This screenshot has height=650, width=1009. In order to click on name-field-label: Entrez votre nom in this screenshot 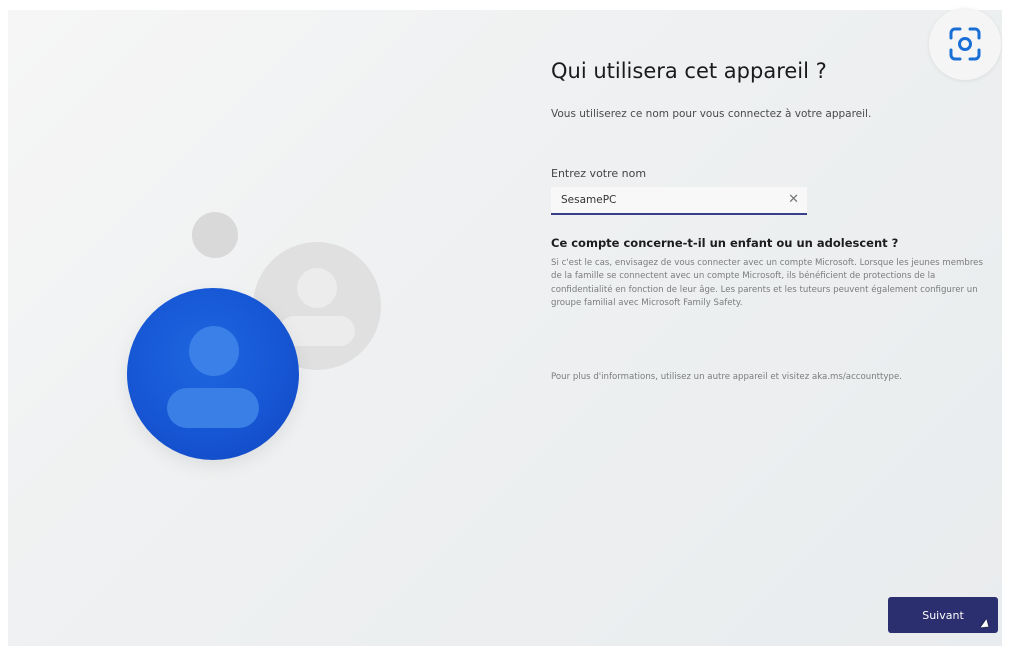, I will do `click(599, 173)`.